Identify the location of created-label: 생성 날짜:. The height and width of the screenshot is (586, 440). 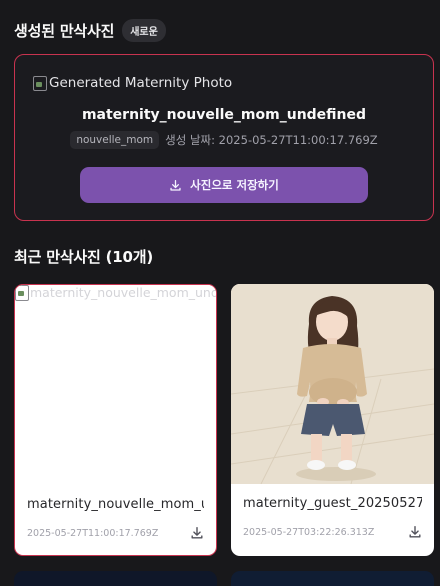
(190, 140).